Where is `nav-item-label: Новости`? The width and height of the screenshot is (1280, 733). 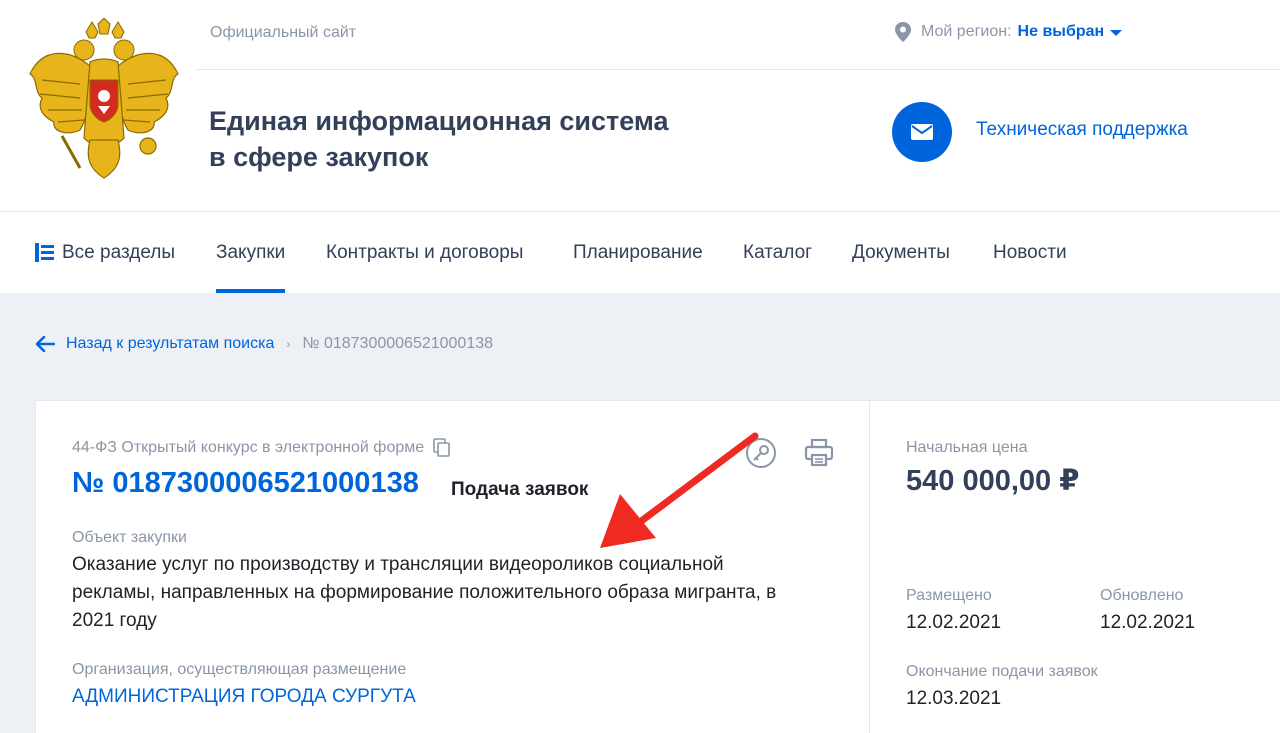 nav-item-label: Новости is located at coordinates (1030, 252).